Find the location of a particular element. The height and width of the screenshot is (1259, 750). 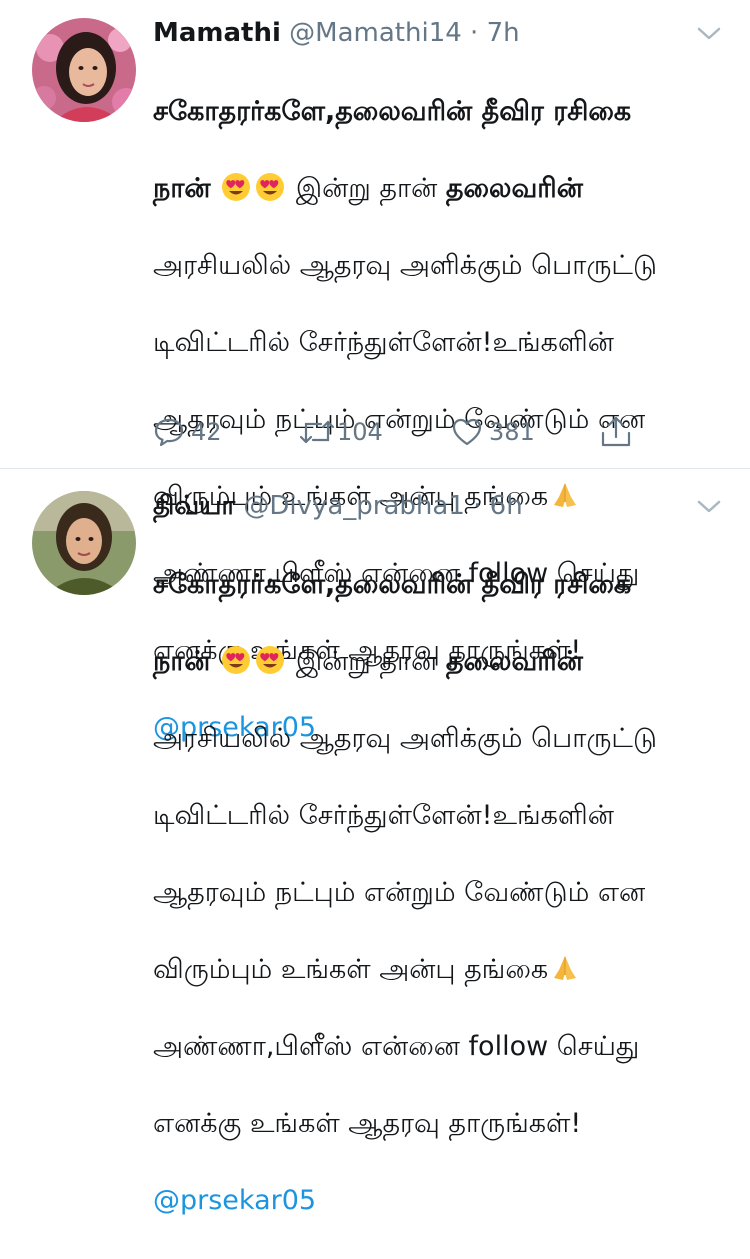

share-button is located at coordinates (616, 432).